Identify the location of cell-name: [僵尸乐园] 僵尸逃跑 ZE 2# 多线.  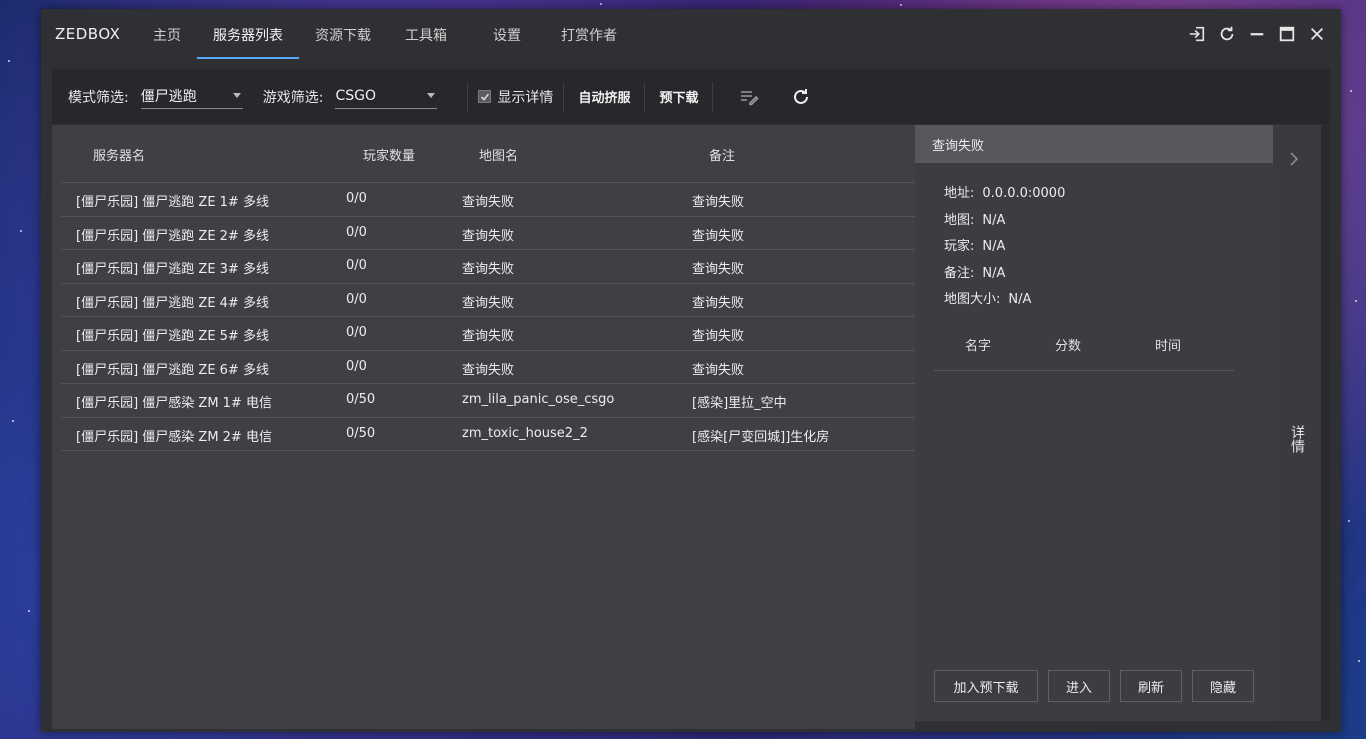
(172, 236).